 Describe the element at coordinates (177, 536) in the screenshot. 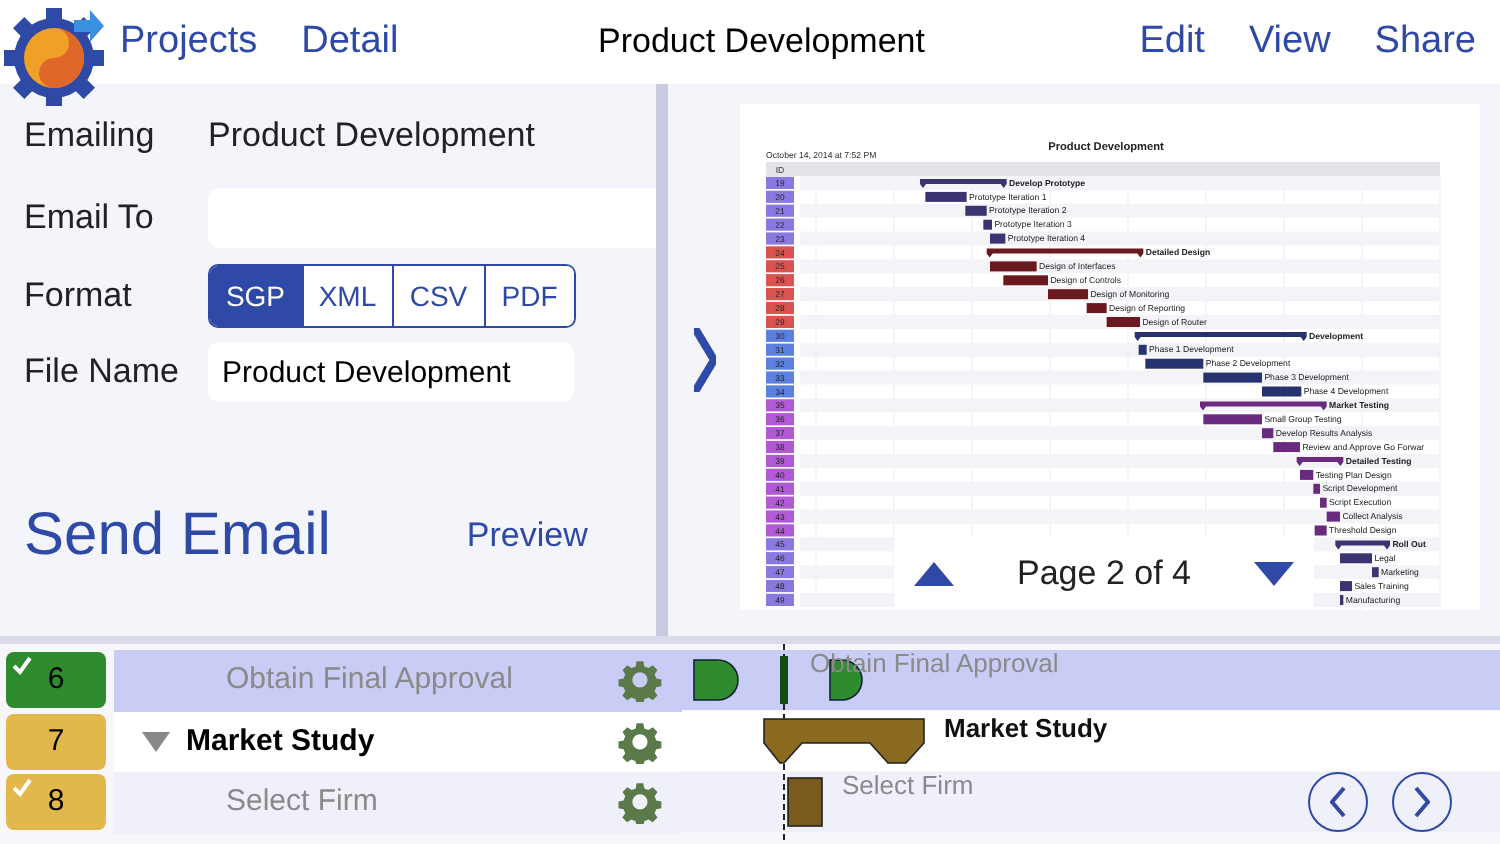

I see `send-email-button: Send Email` at that location.